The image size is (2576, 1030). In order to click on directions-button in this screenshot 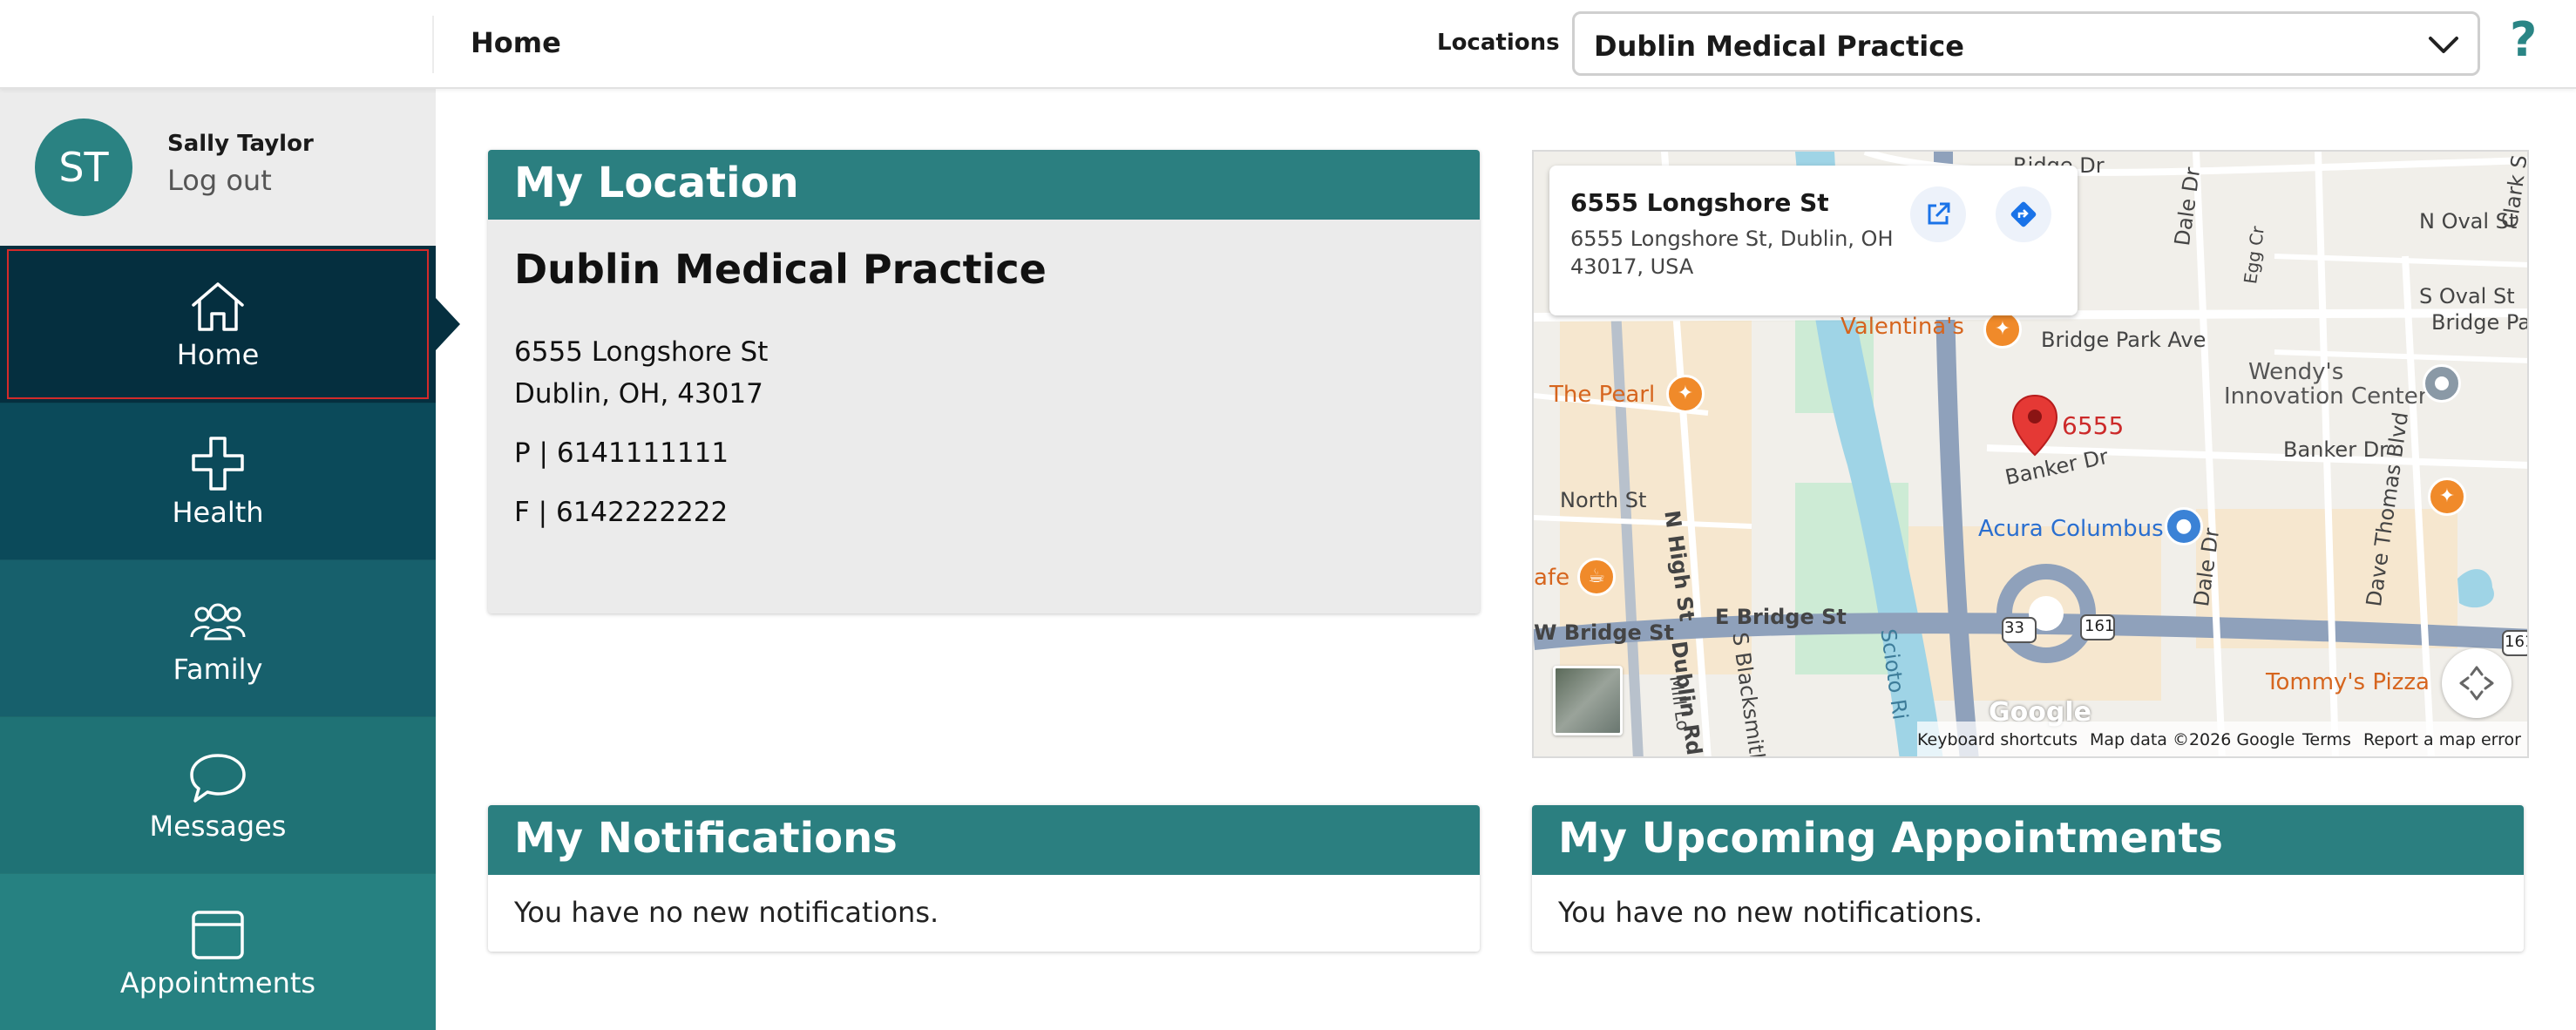, I will do `click(2024, 214)`.